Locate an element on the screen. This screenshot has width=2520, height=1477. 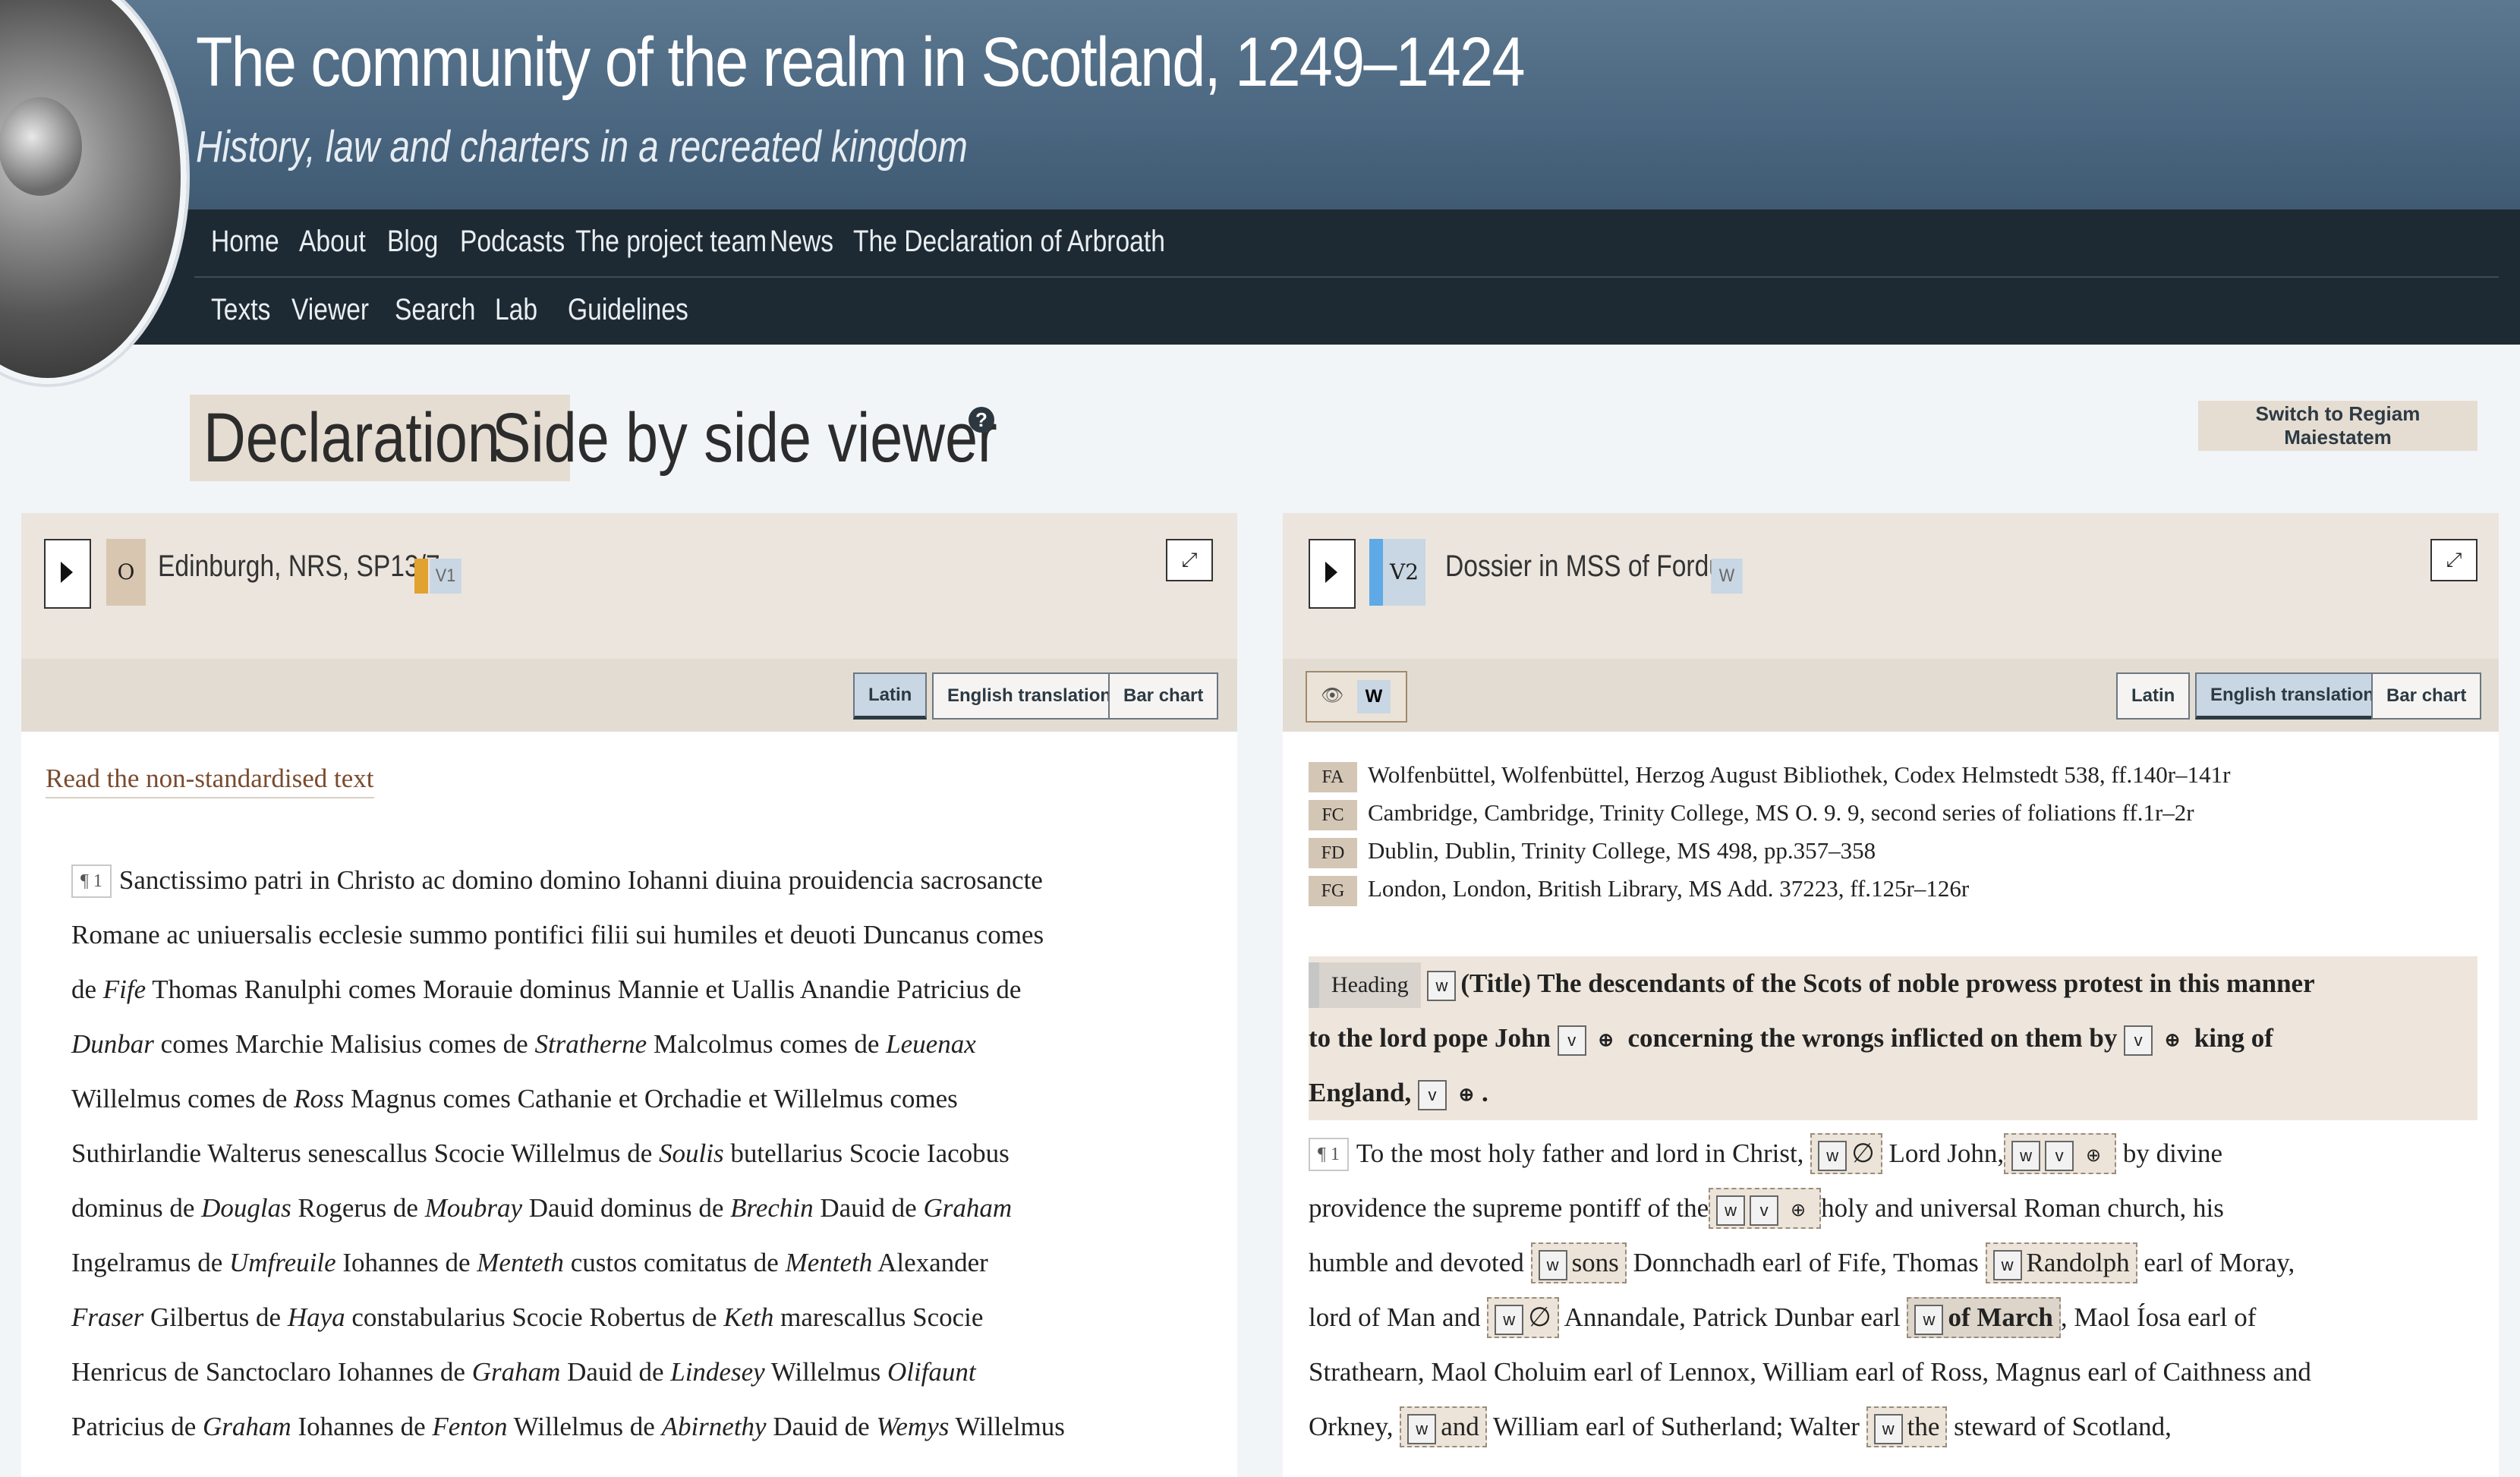
witness-name: Edinburgh, NRS, SP13/7 is located at coordinates (299, 567).